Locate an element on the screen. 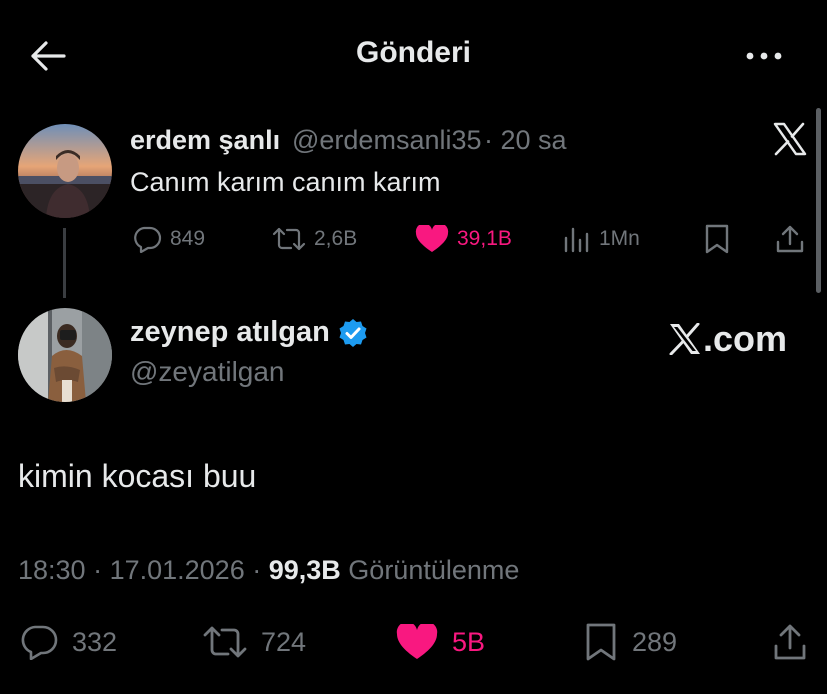 The width and height of the screenshot is (827, 694). tweet-time: · 20 sa is located at coordinates (525, 140).